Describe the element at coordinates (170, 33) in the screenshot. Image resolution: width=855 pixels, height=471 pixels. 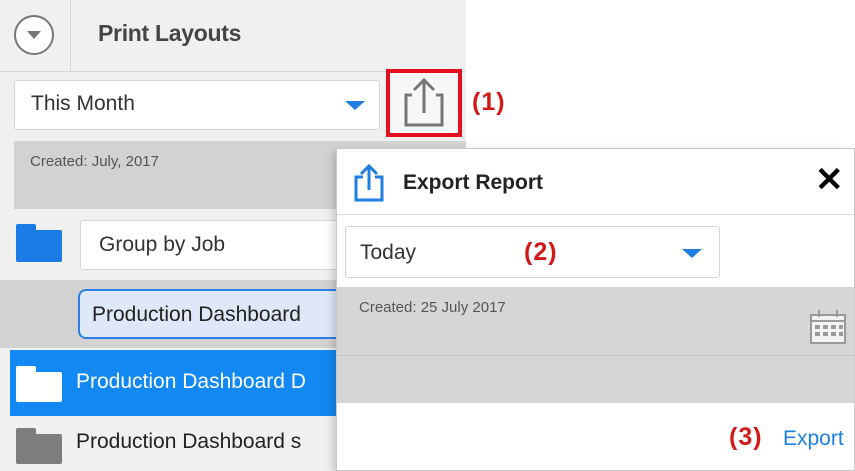
I see `panel-title: Print Layouts` at that location.